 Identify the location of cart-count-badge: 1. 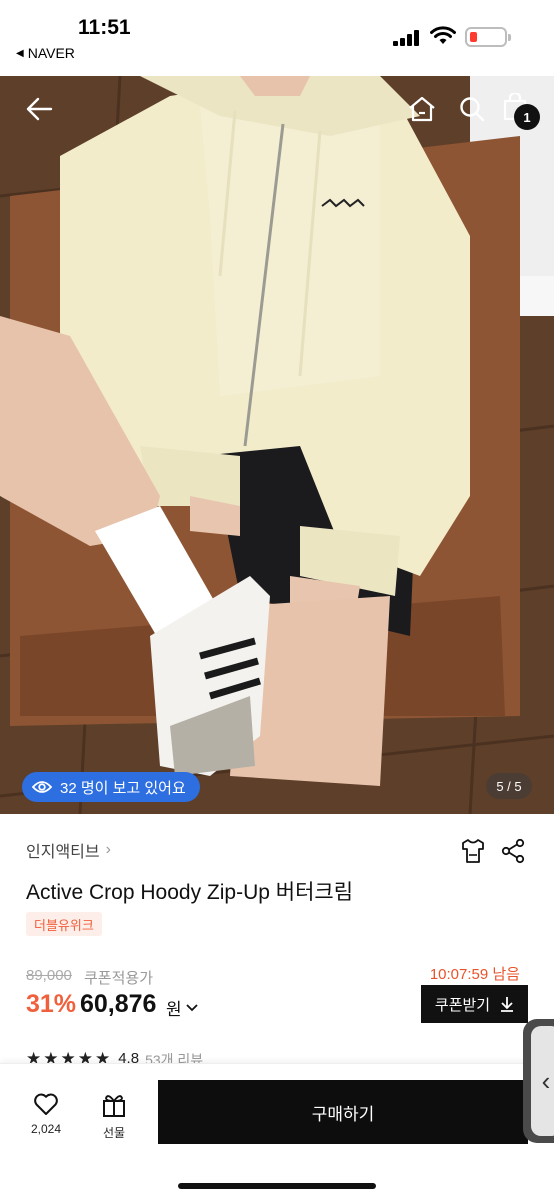
(527, 117).